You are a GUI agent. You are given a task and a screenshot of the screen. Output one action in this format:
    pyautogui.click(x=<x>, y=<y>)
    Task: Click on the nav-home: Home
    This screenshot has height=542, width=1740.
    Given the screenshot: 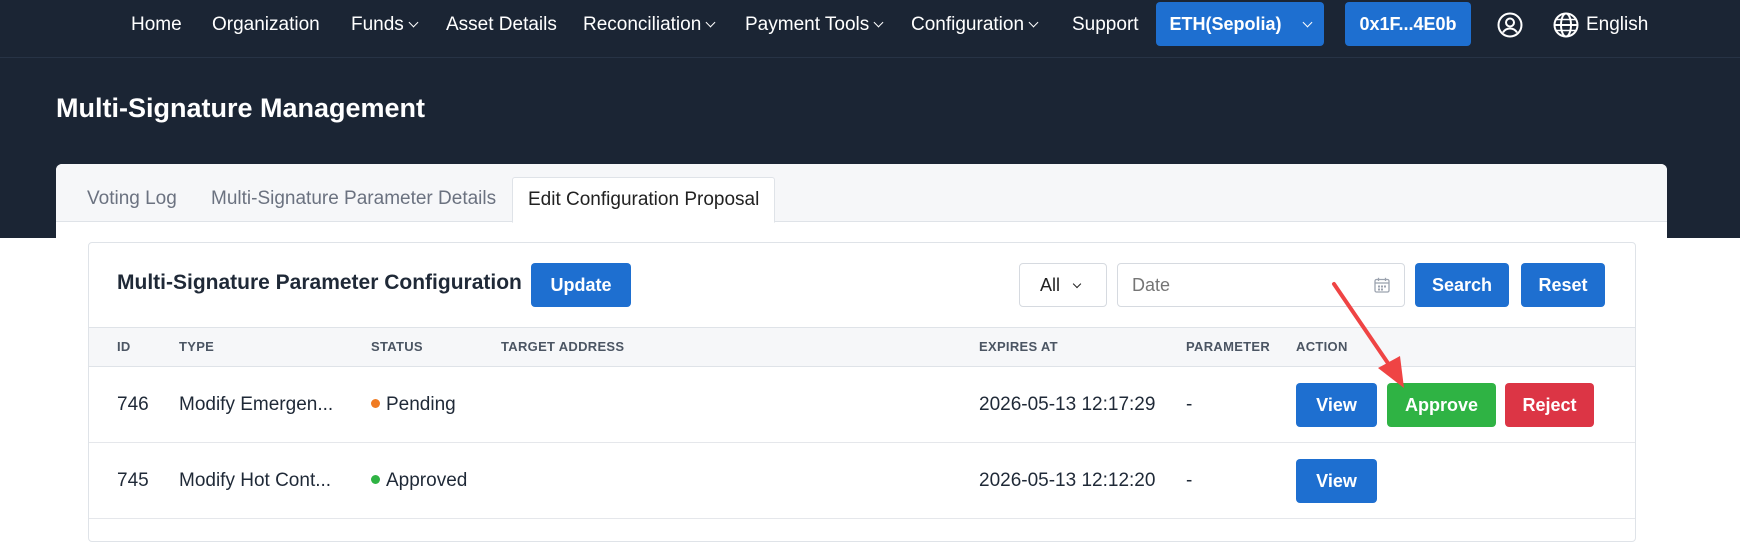 What is the action you would take?
    pyautogui.click(x=156, y=25)
    